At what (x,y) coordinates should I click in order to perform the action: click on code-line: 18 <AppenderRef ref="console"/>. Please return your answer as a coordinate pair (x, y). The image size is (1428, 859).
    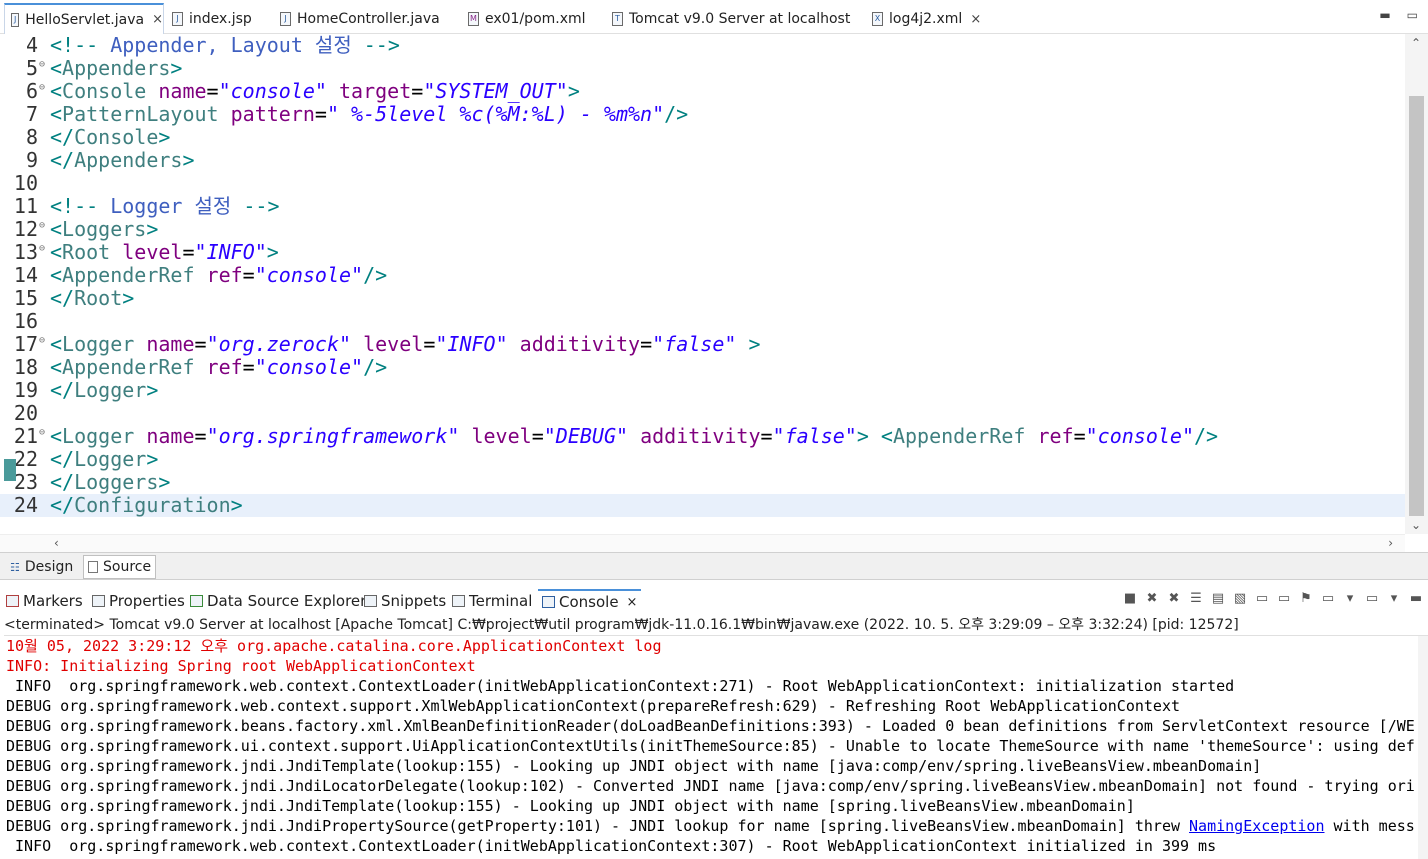
    Looking at the image, I should click on (702, 367).